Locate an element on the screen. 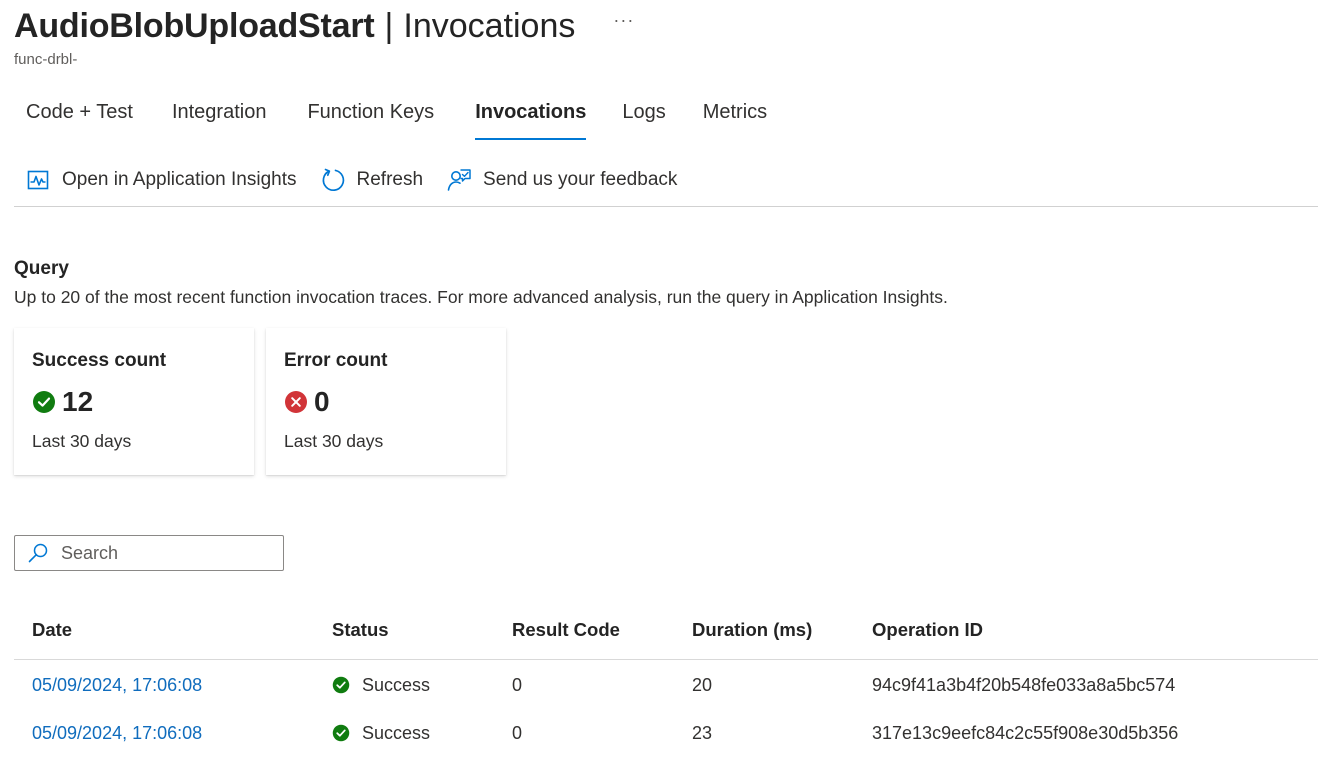  success-count-card: Success count 12 Last 30 days is located at coordinates (134, 401).